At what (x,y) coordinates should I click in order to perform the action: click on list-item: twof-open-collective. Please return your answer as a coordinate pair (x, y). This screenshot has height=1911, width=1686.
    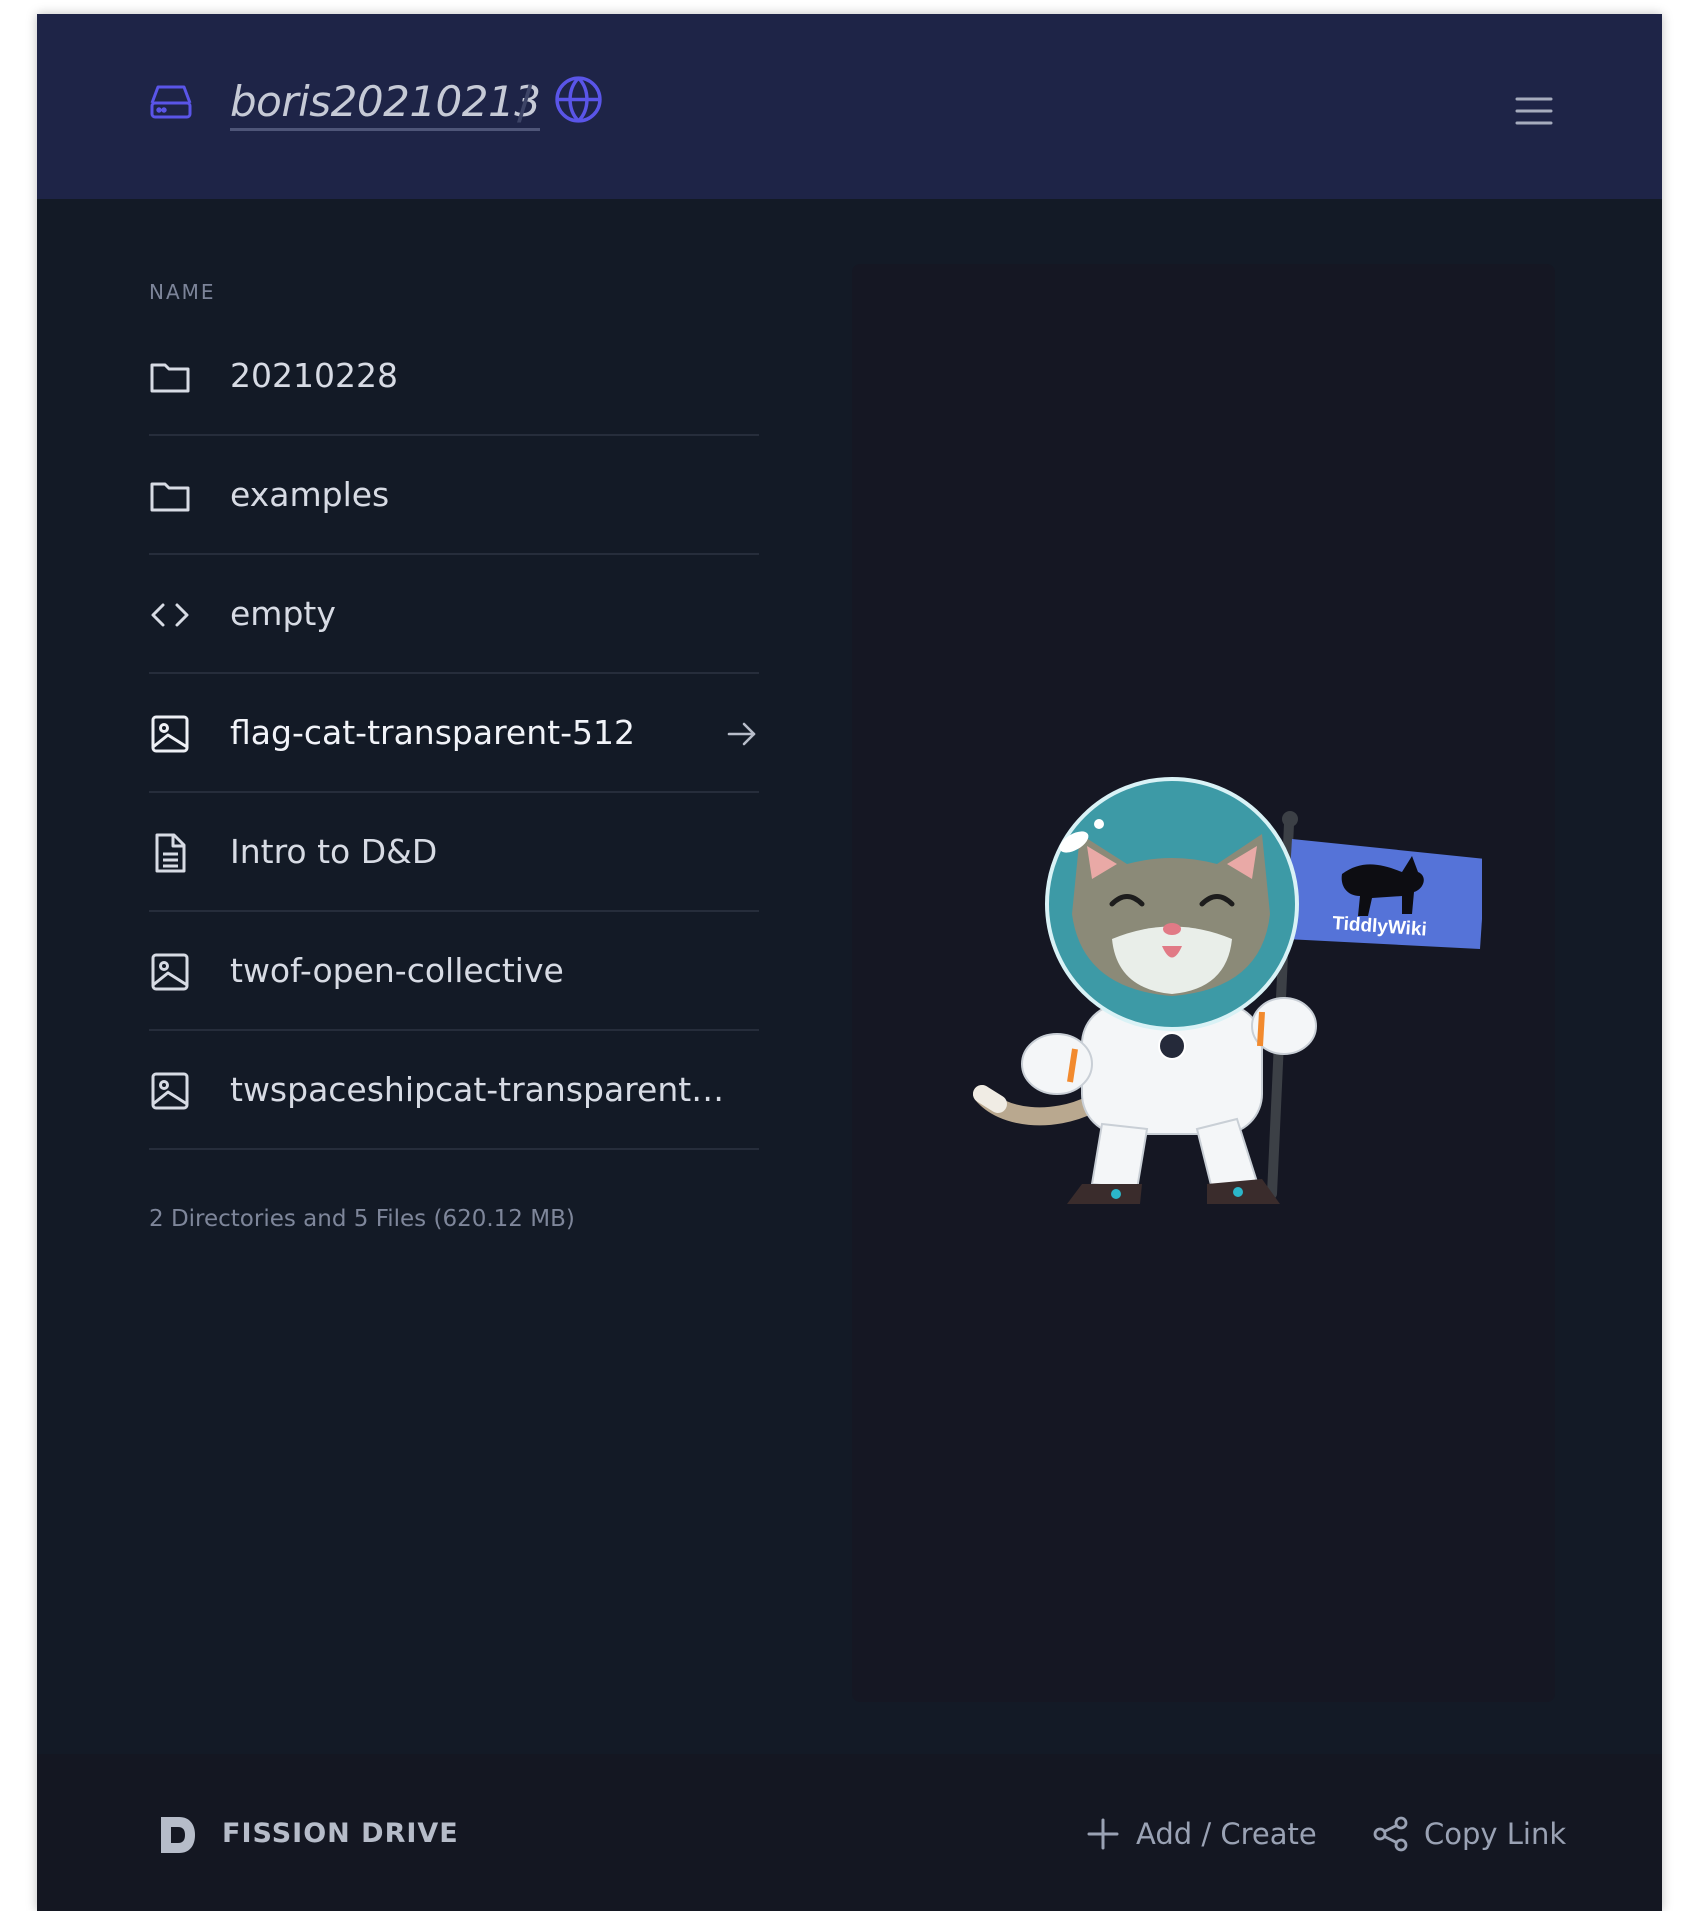
    Looking at the image, I should click on (454, 971).